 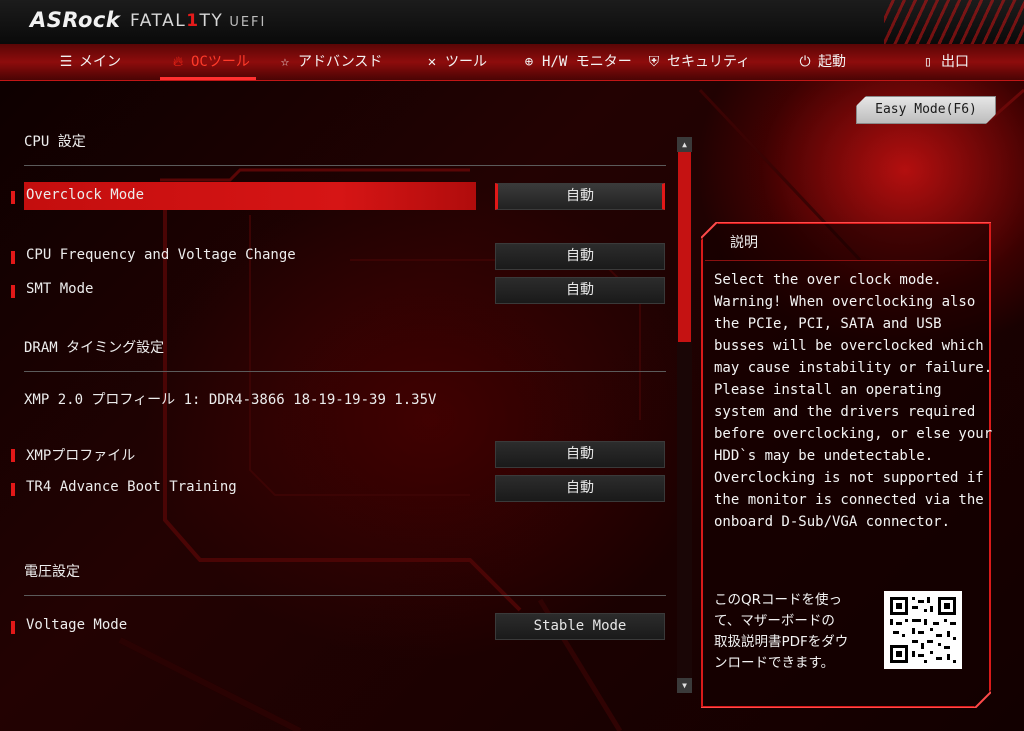 I want to click on cpu-frequency-label: CPU Frequency and Voltage Change, so click(x=161, y=255).